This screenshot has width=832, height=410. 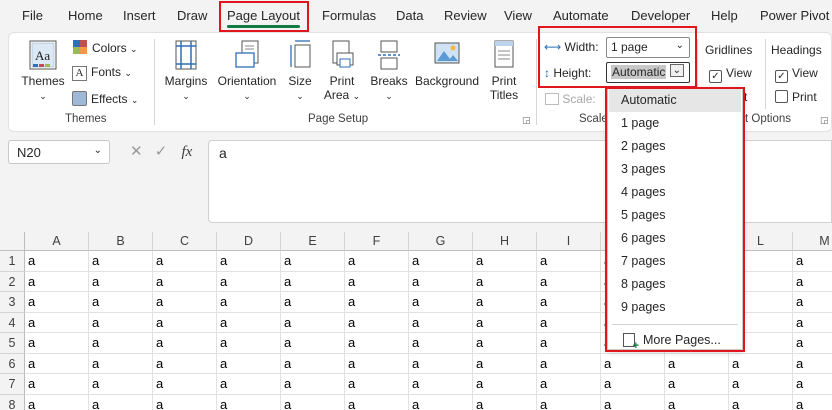 I want to click on row-header: 1, so click(x=12, y=261).